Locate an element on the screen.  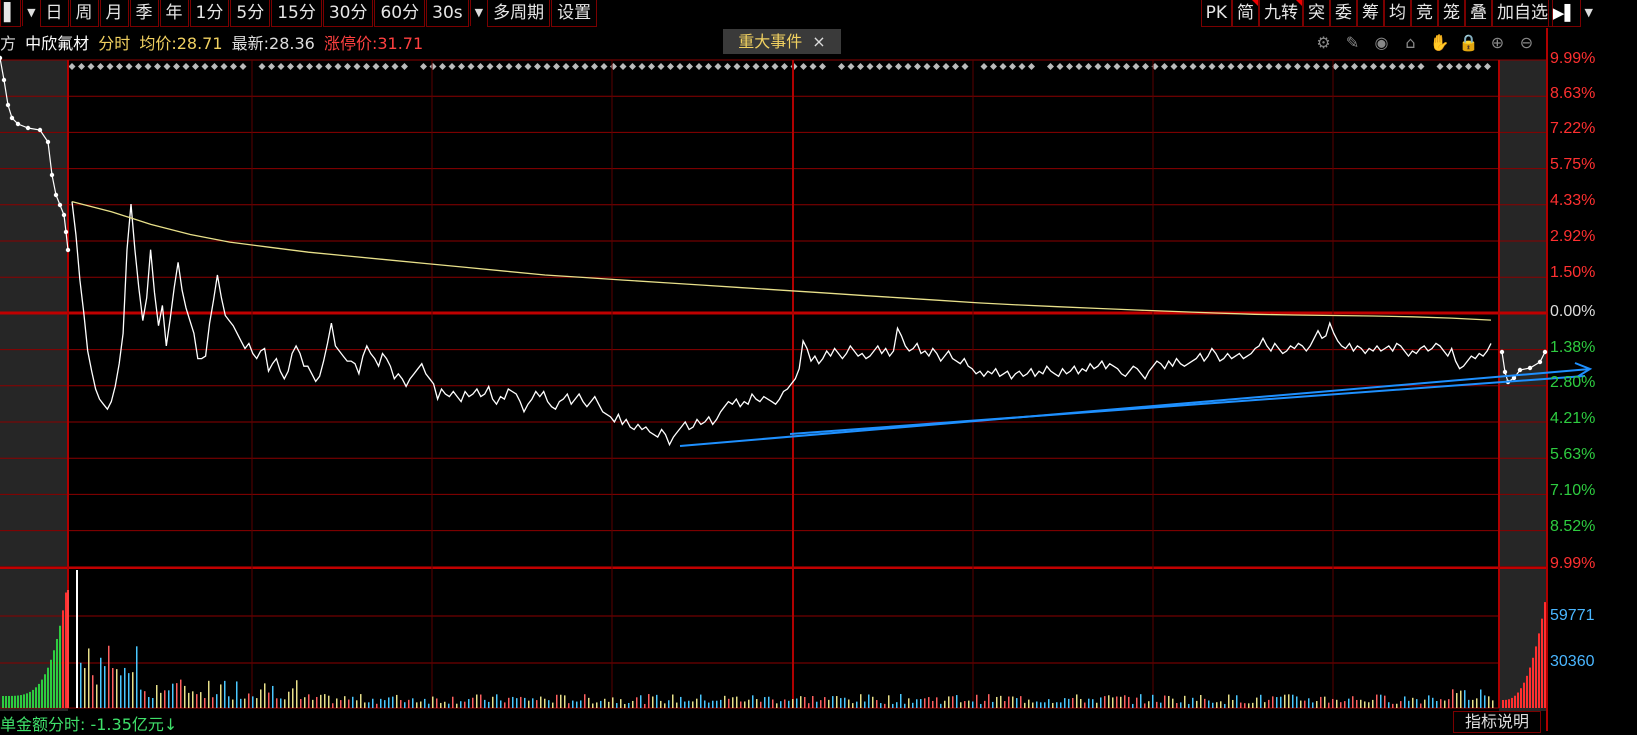
gear-icon: ⚙ is located at coordinates (1323, 43).